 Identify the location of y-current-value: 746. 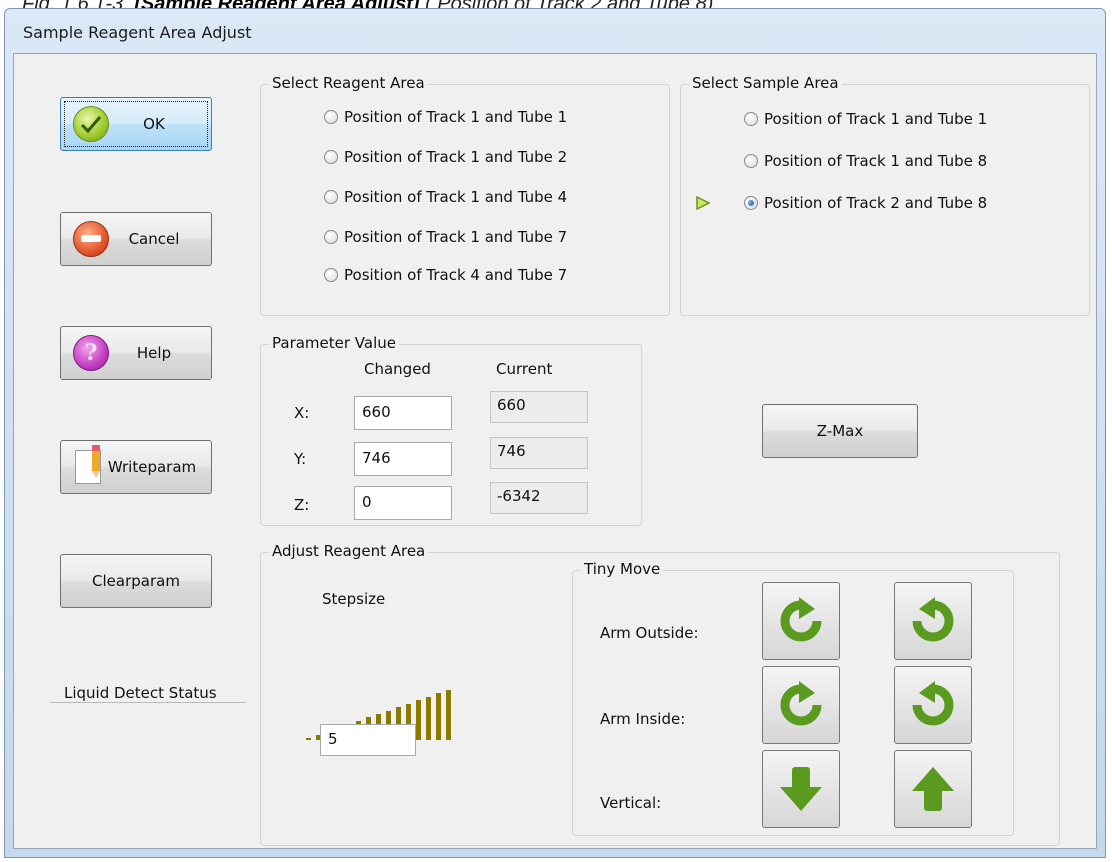
(539, 453).